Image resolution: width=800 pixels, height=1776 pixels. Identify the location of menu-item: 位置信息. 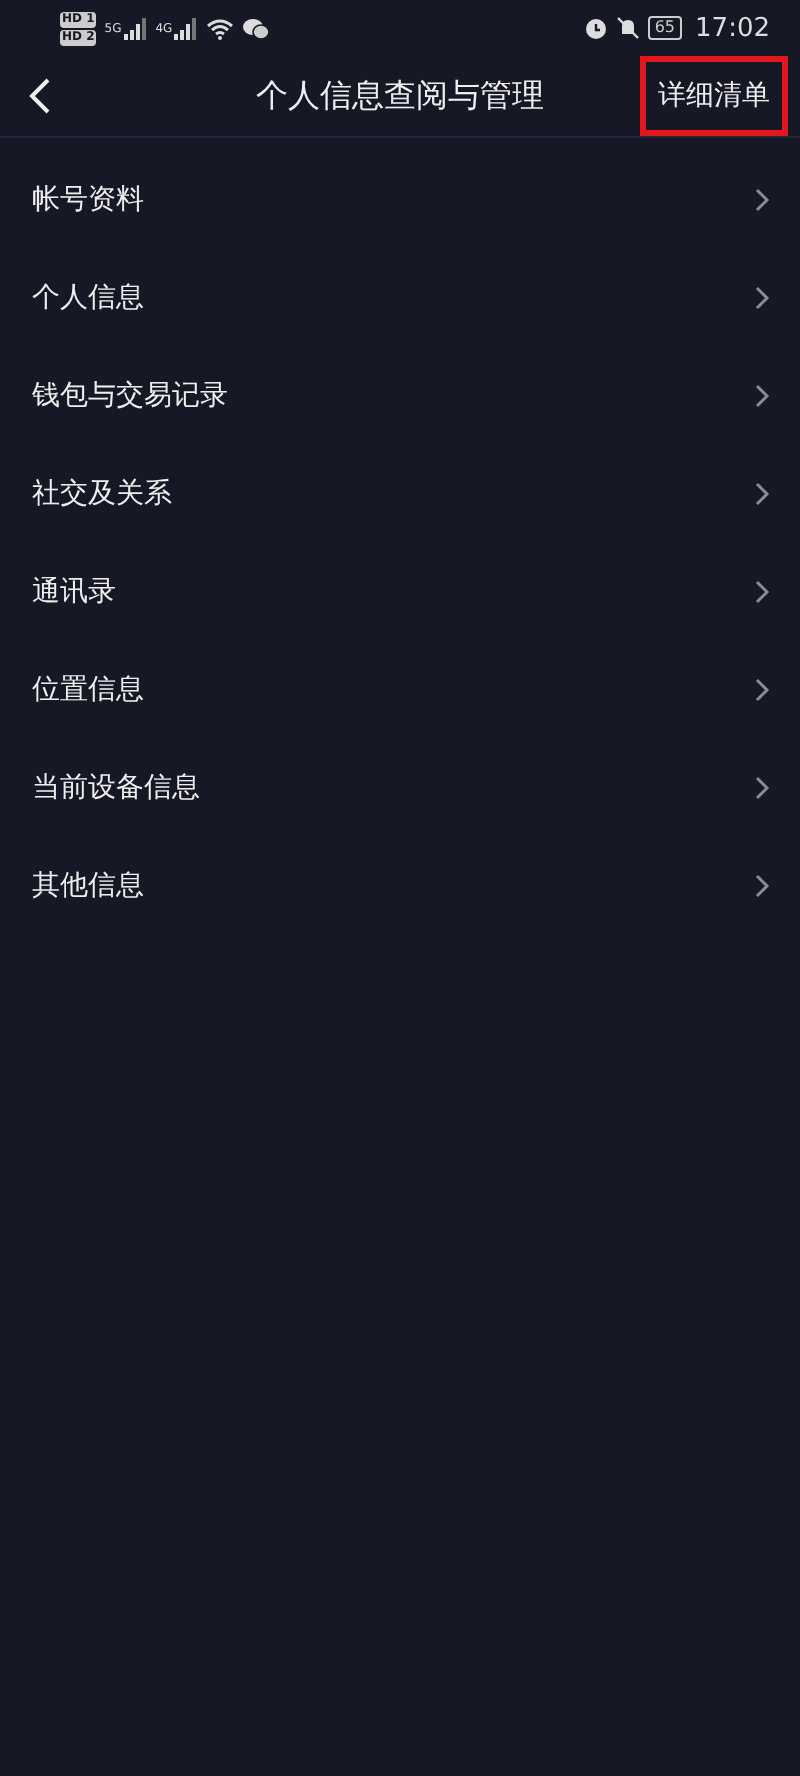
(400, 689).